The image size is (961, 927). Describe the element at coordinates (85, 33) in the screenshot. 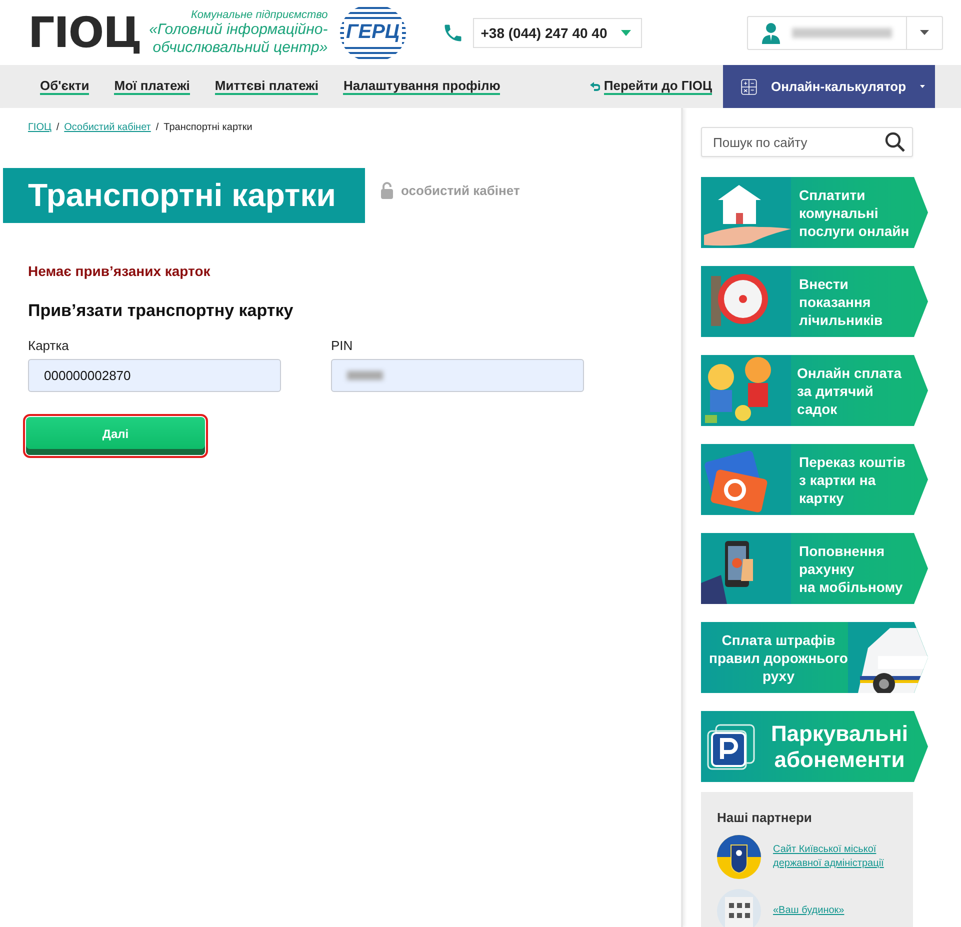

I see `site-logo: ГІОЦ` at that location.